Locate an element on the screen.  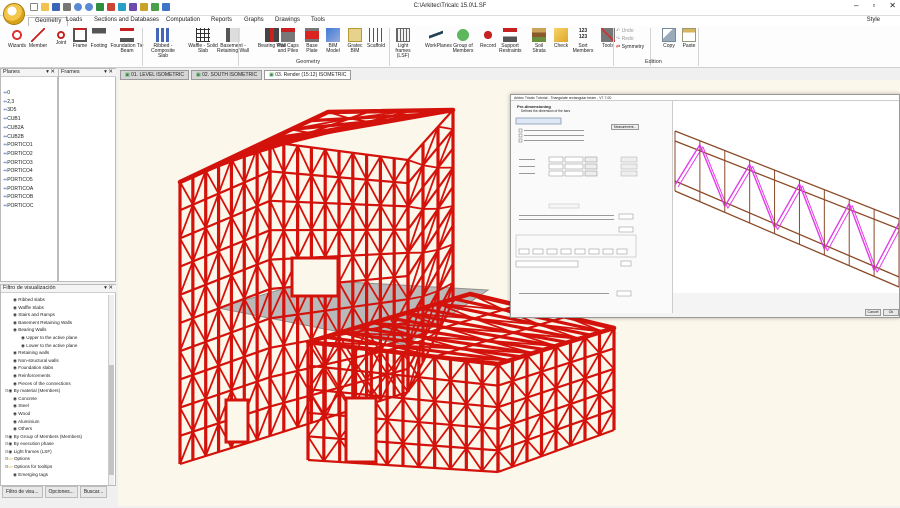
tab-loads: Loads is located at coordinates (74, 20).